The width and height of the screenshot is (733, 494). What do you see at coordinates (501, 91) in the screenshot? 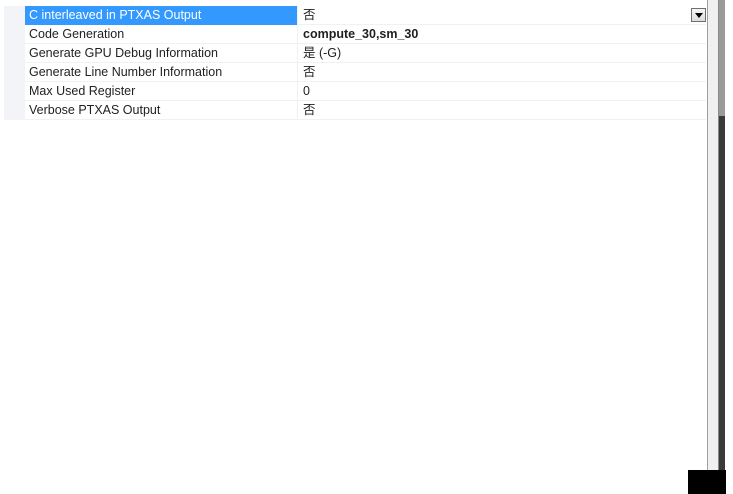
I see `property-value: 0` at bounding box center [501, 91].